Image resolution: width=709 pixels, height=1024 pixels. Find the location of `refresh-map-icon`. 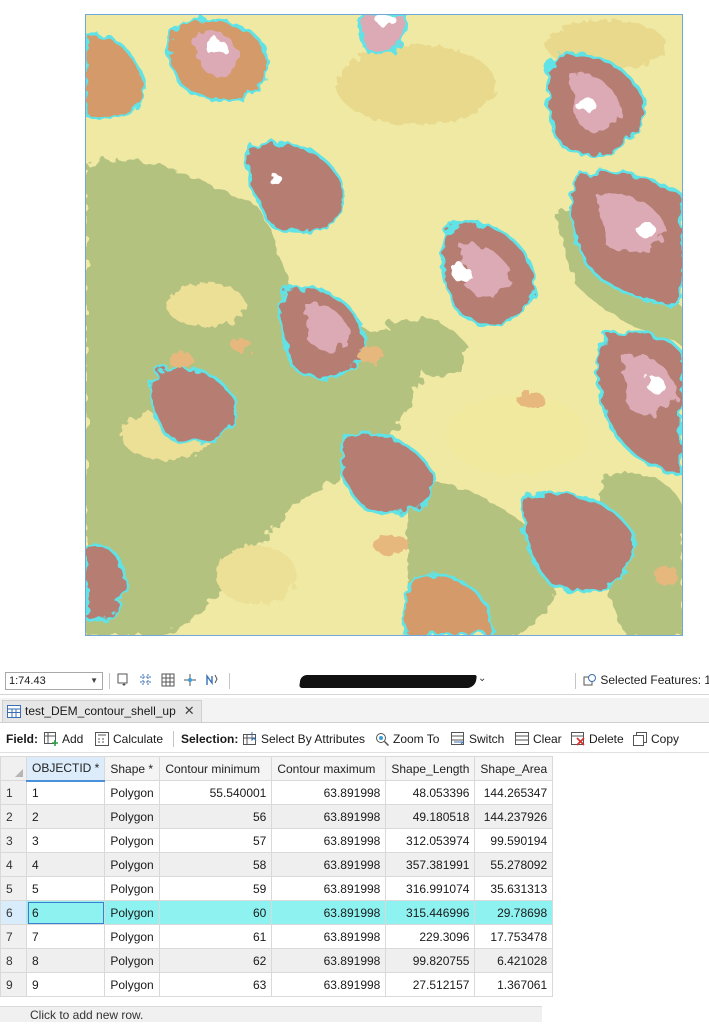

refresh-map-icon is located at coordinates (212, 680).